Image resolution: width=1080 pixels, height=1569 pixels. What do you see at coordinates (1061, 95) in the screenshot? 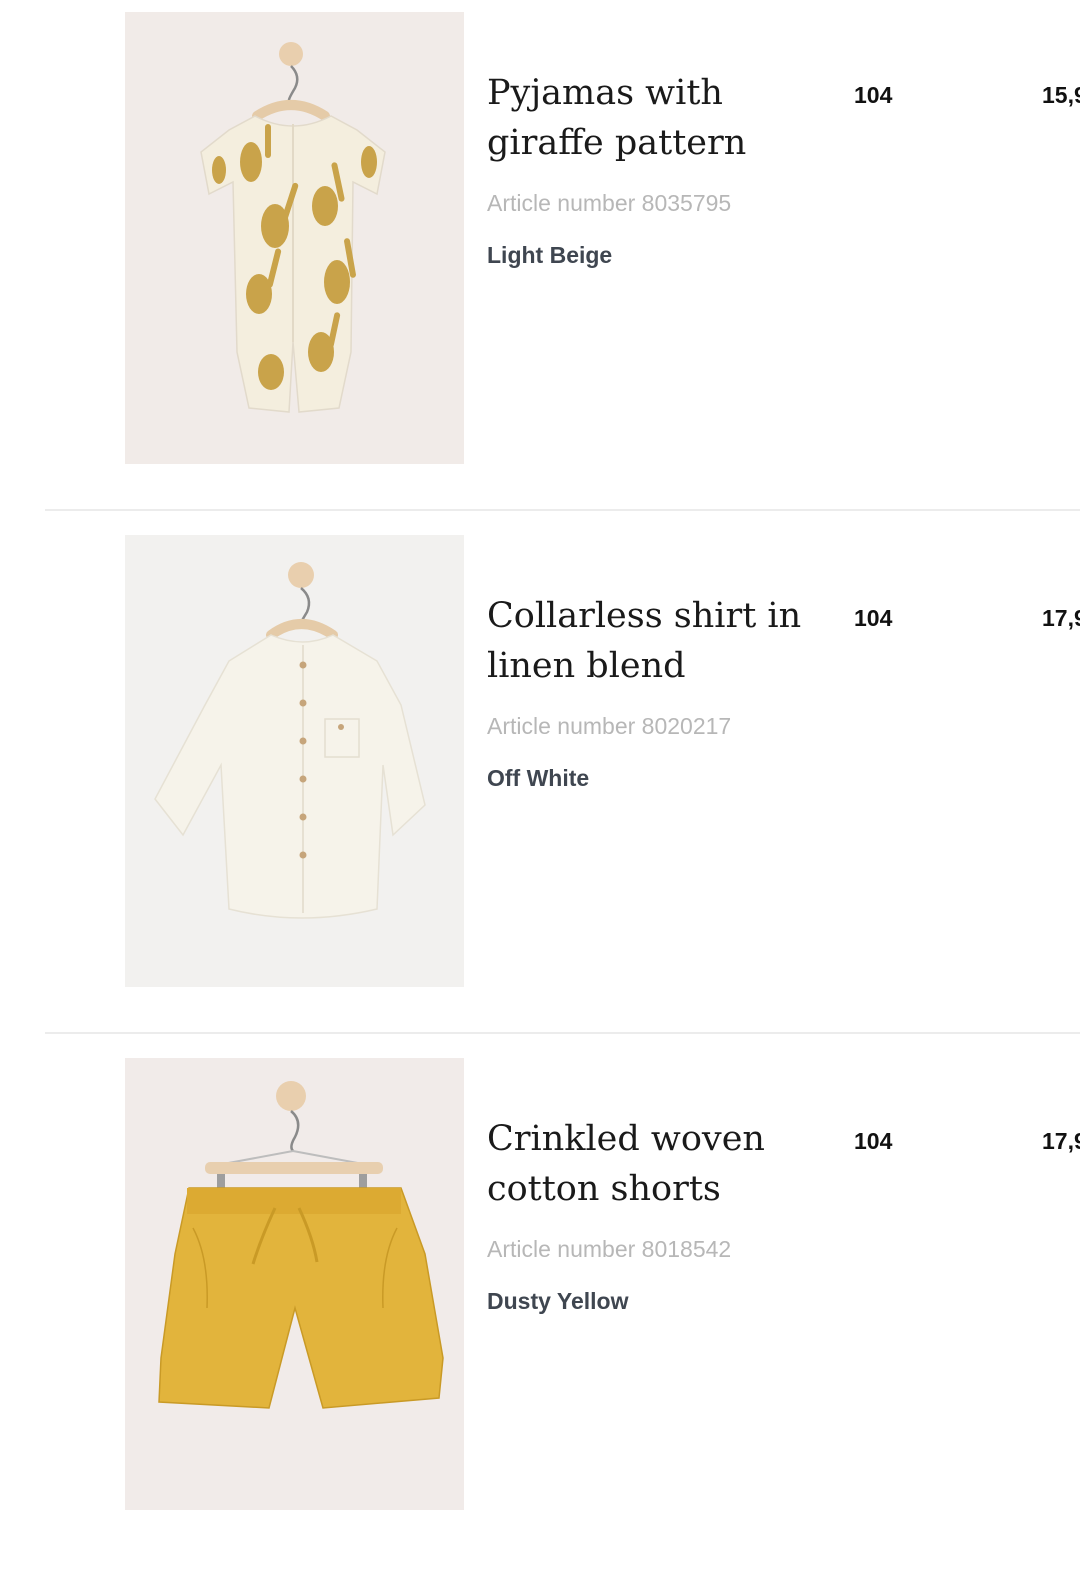
I see `product-price: 15,9` at bounding box center [1061, 95].